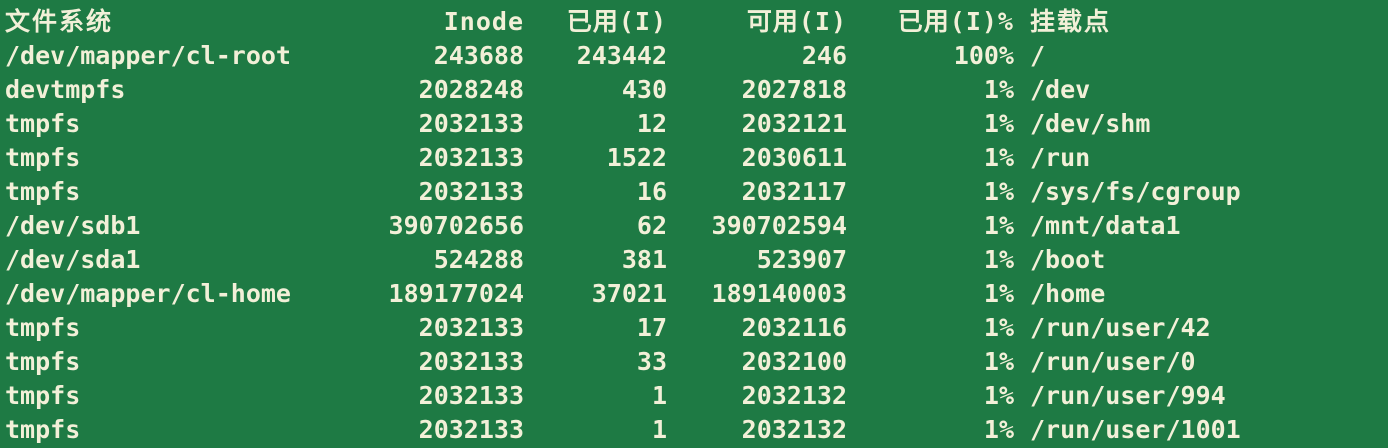 The width and height of the screenshot is (1388, 448). Describe the element at coordinates (148, 55) in the screenshot. I see `cell-filesystem: /dev/mapper/cl-root` at that location.